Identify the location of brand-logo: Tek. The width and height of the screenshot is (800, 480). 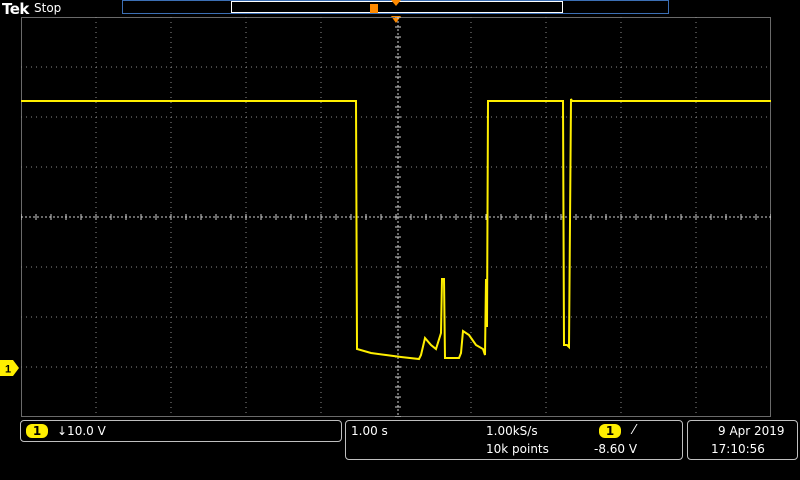
(15, 9).